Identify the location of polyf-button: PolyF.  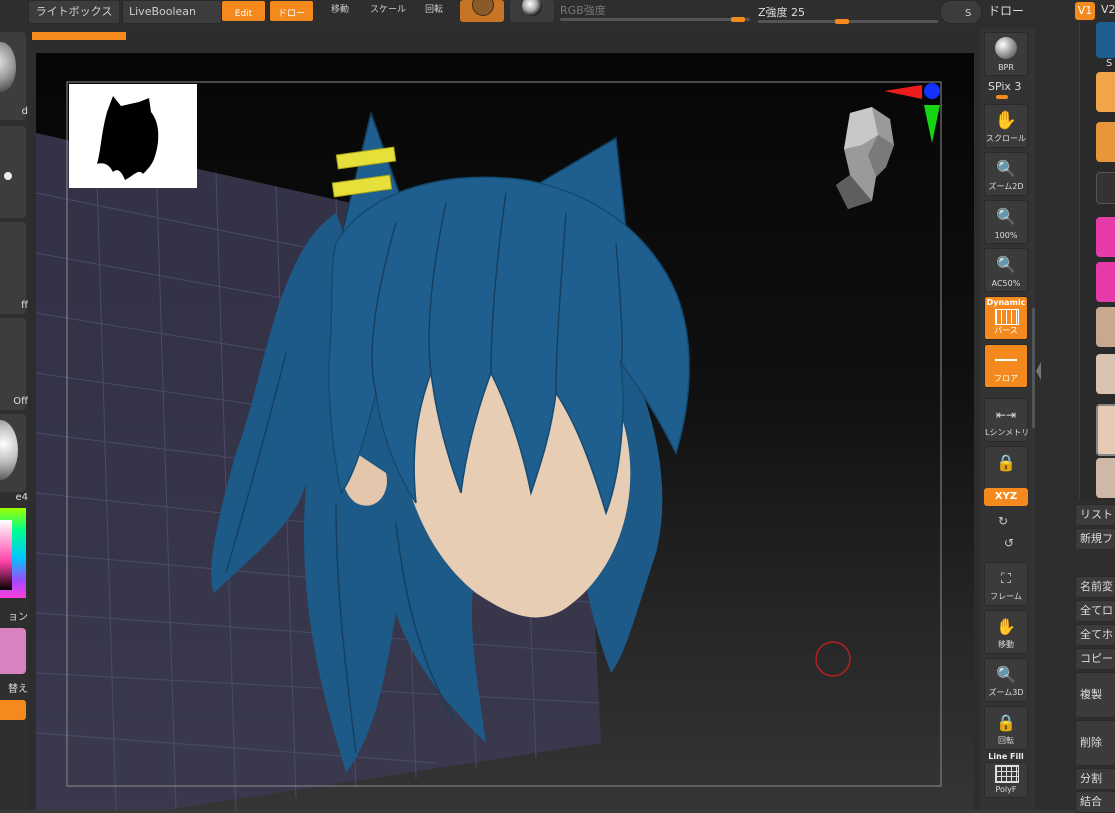
(1006, 780).